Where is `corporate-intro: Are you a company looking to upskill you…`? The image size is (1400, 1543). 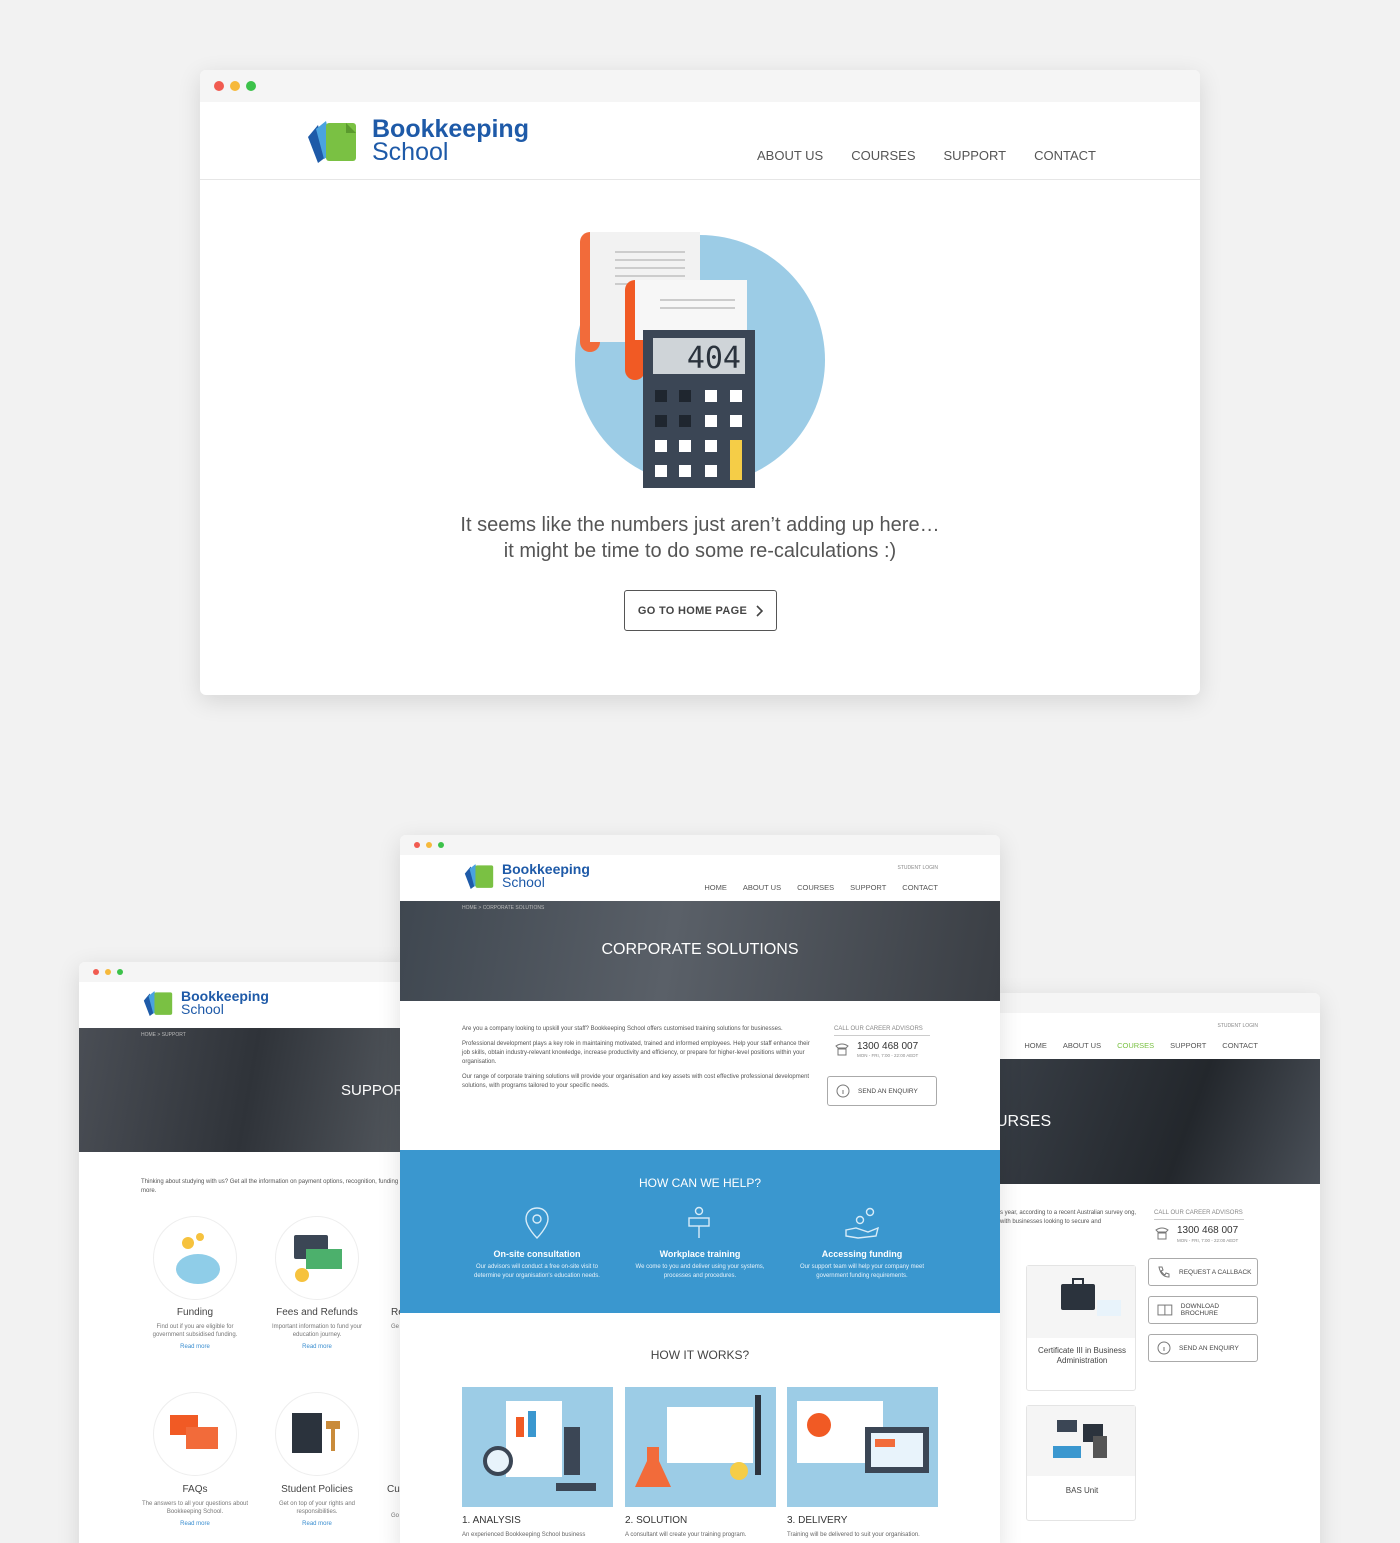
corporate-intro: Are you a company looking to upskill you… is located at coordinates (638, 1058).